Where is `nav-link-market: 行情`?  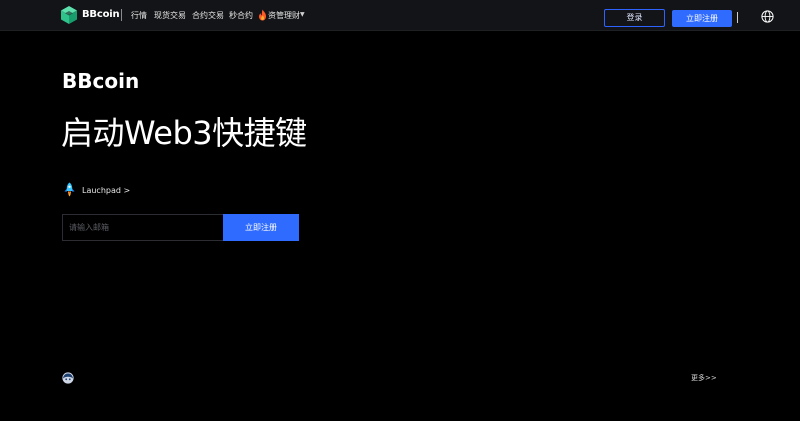 nav-link-market: 行情 is located at coordinates (139, 15).